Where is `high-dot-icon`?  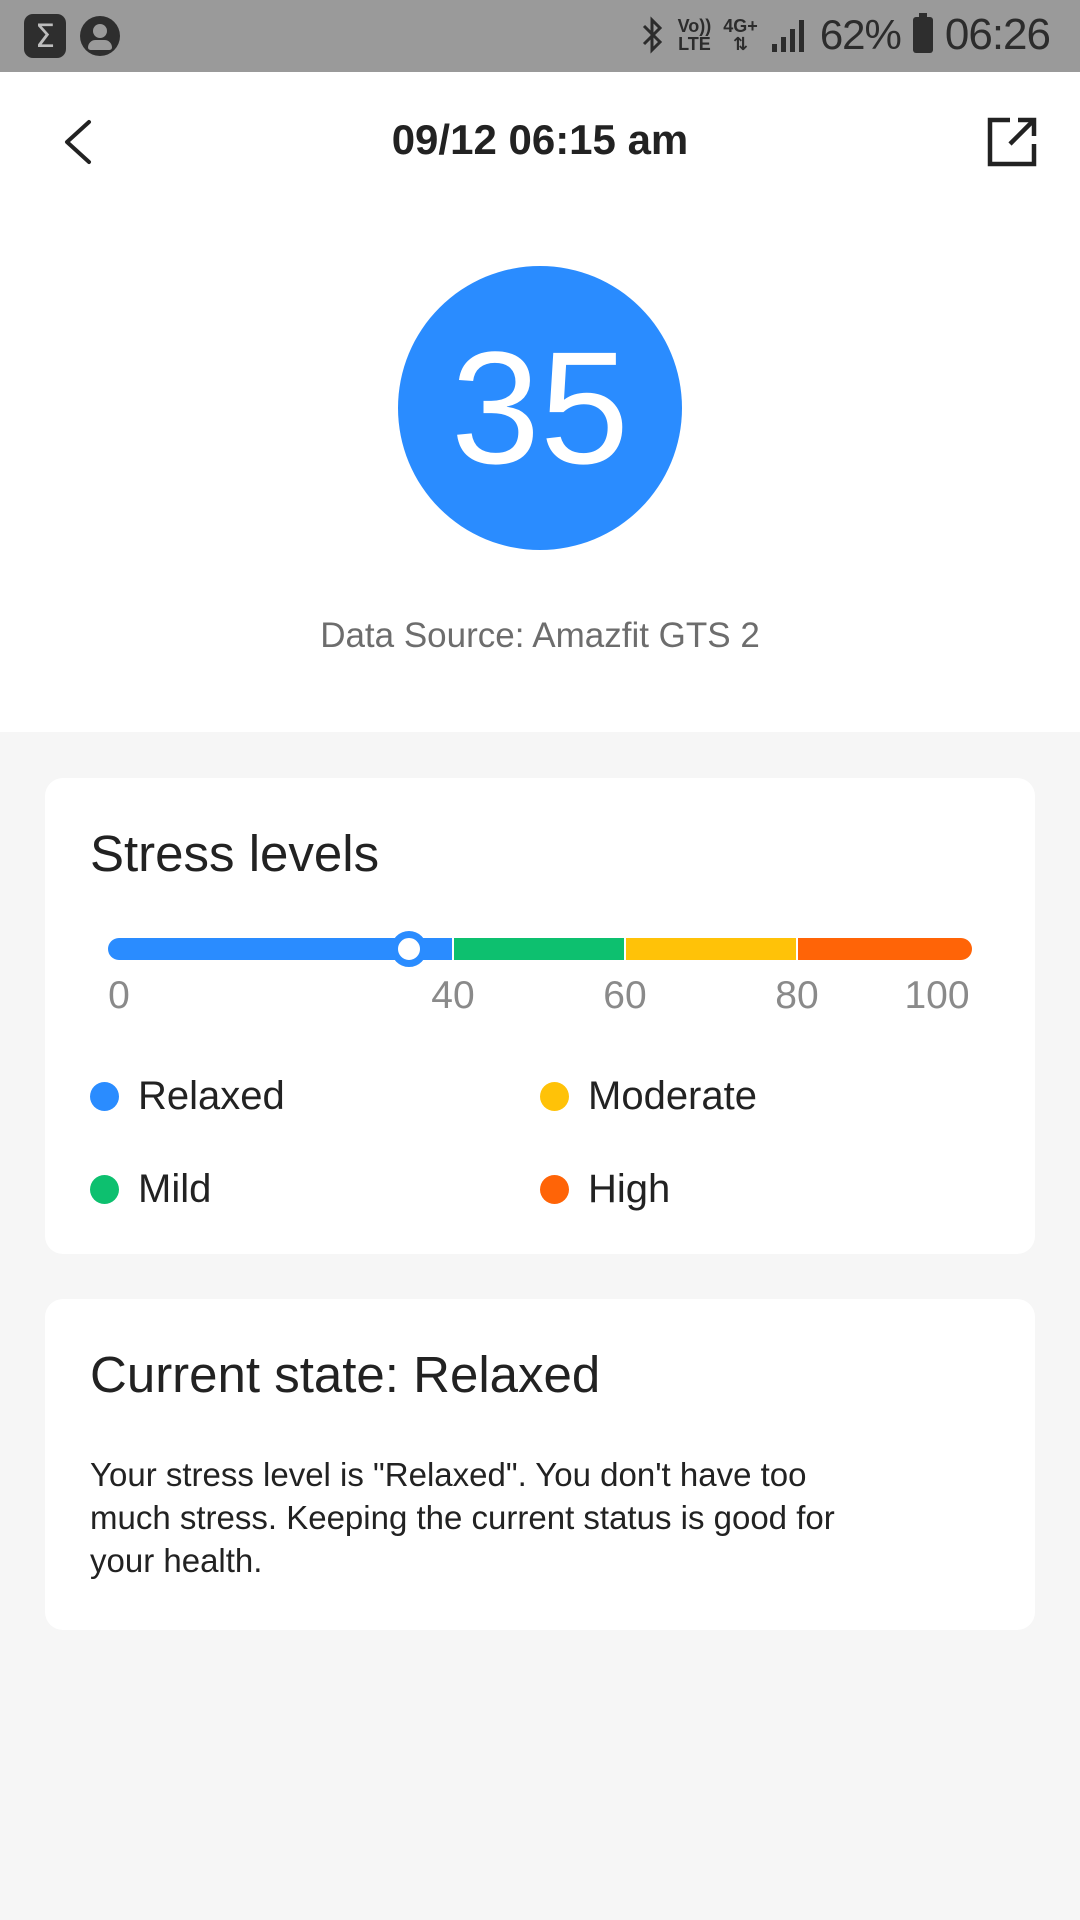
high-dot-icon is located at coordinates (554, 1189).